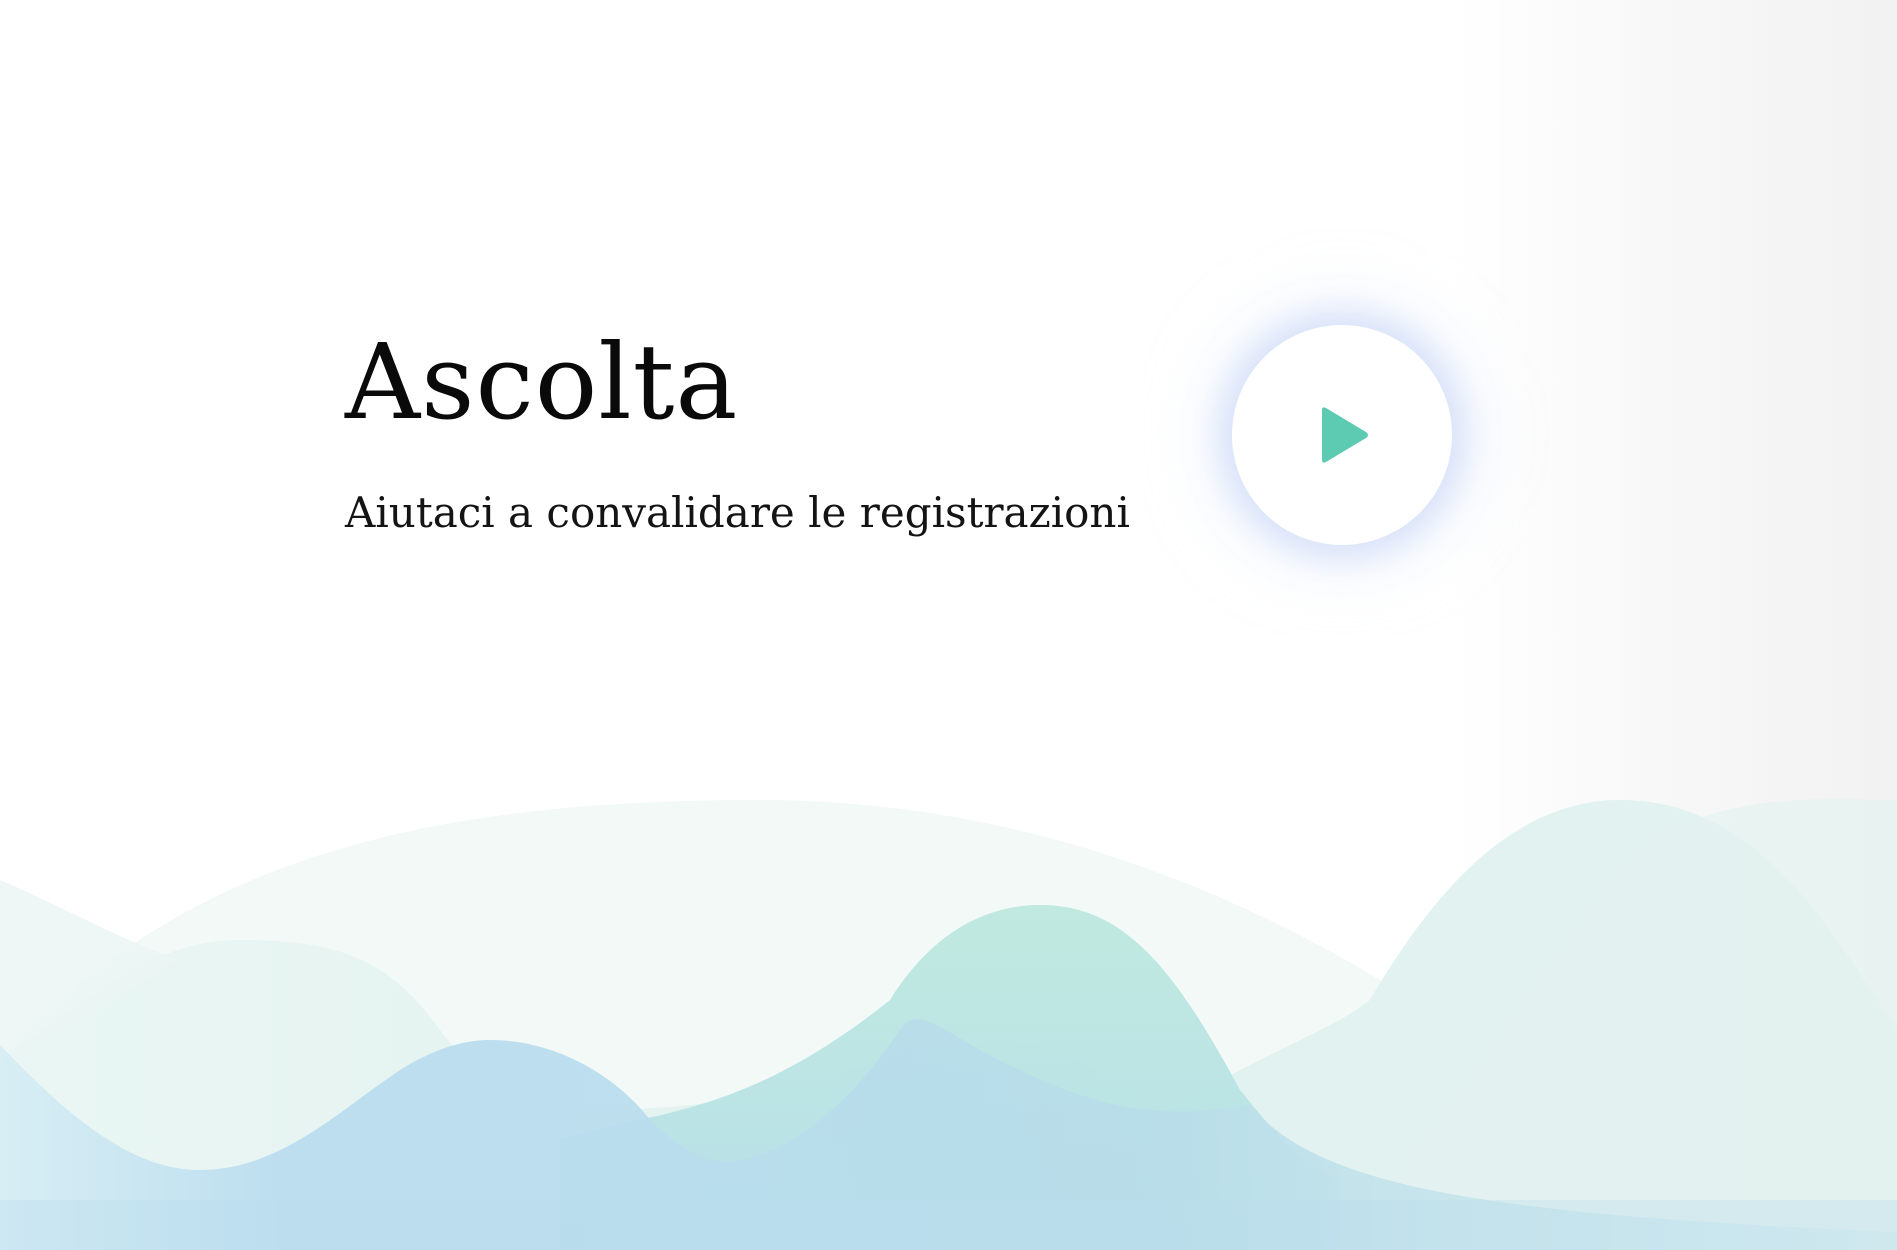 The height and width of the screenshot is (1250, 1897). I want to click on wave-bottom-wash, so click(948, 1225).